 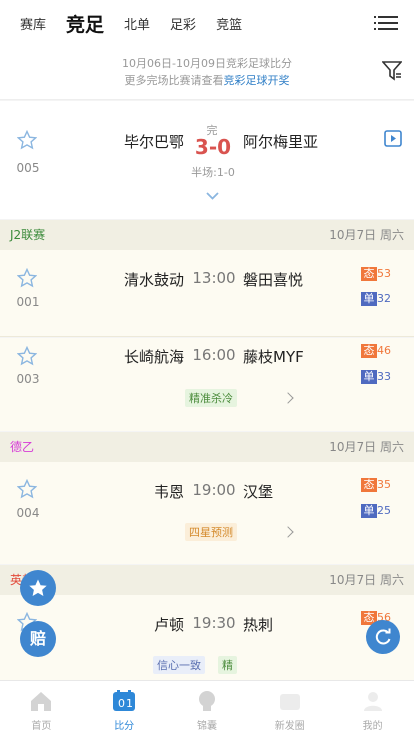 What do you see at coordinates (213, 172) in the screenshot?
I see `halftime-score: 半场:1-0` at bounding box center [213, 172].